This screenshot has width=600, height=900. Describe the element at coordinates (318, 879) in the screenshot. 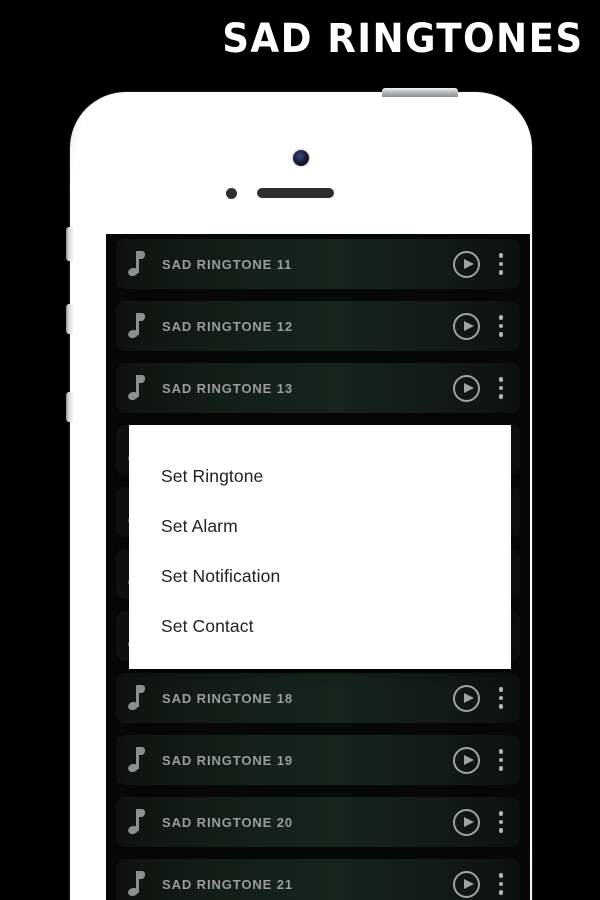

I see `table-row: SAD RINGTONE 21` at that location.